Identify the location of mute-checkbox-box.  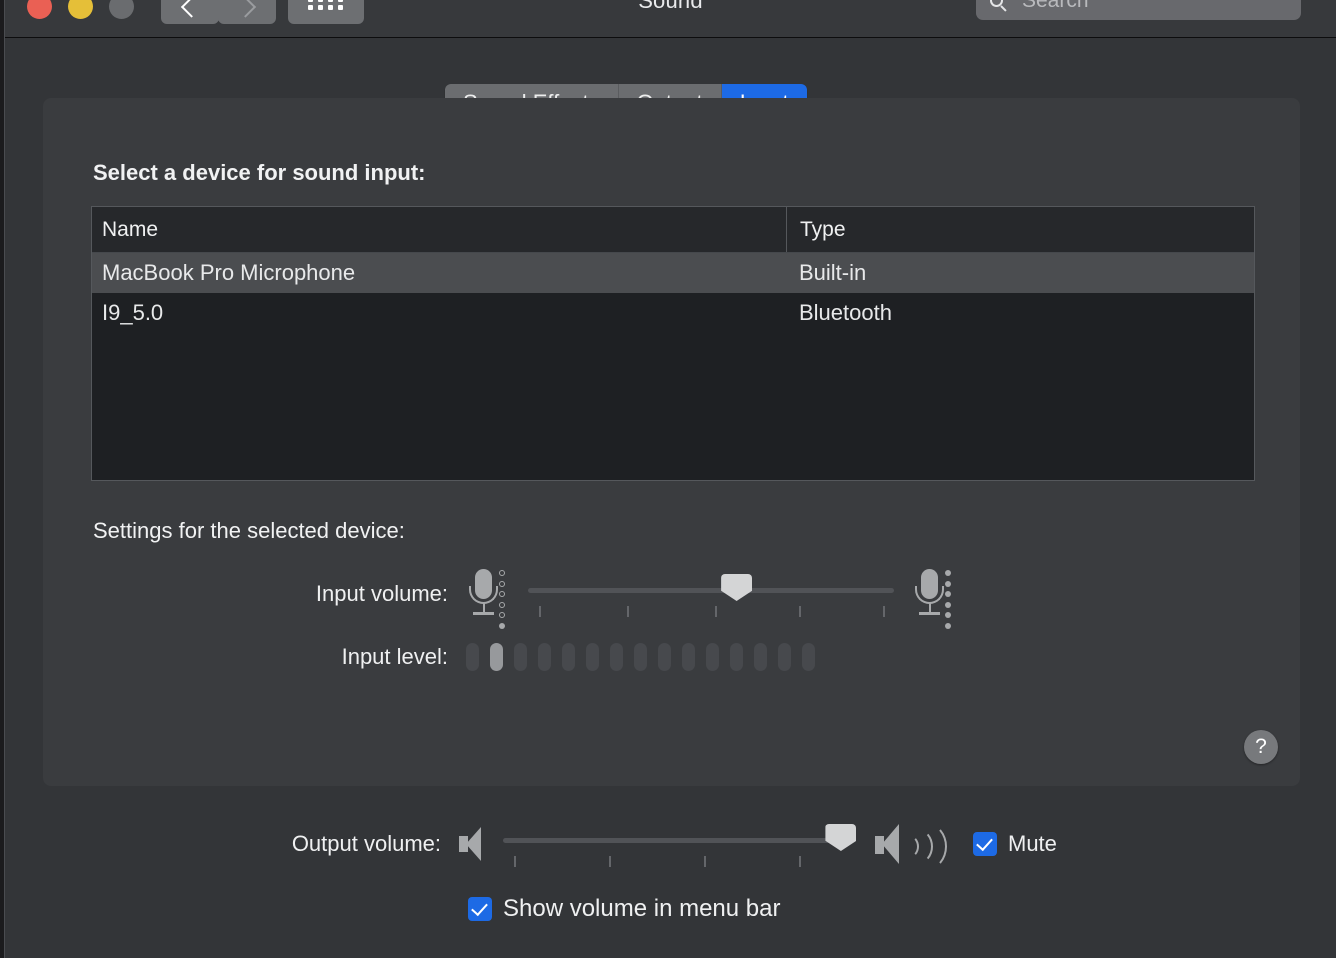
(985, 844).